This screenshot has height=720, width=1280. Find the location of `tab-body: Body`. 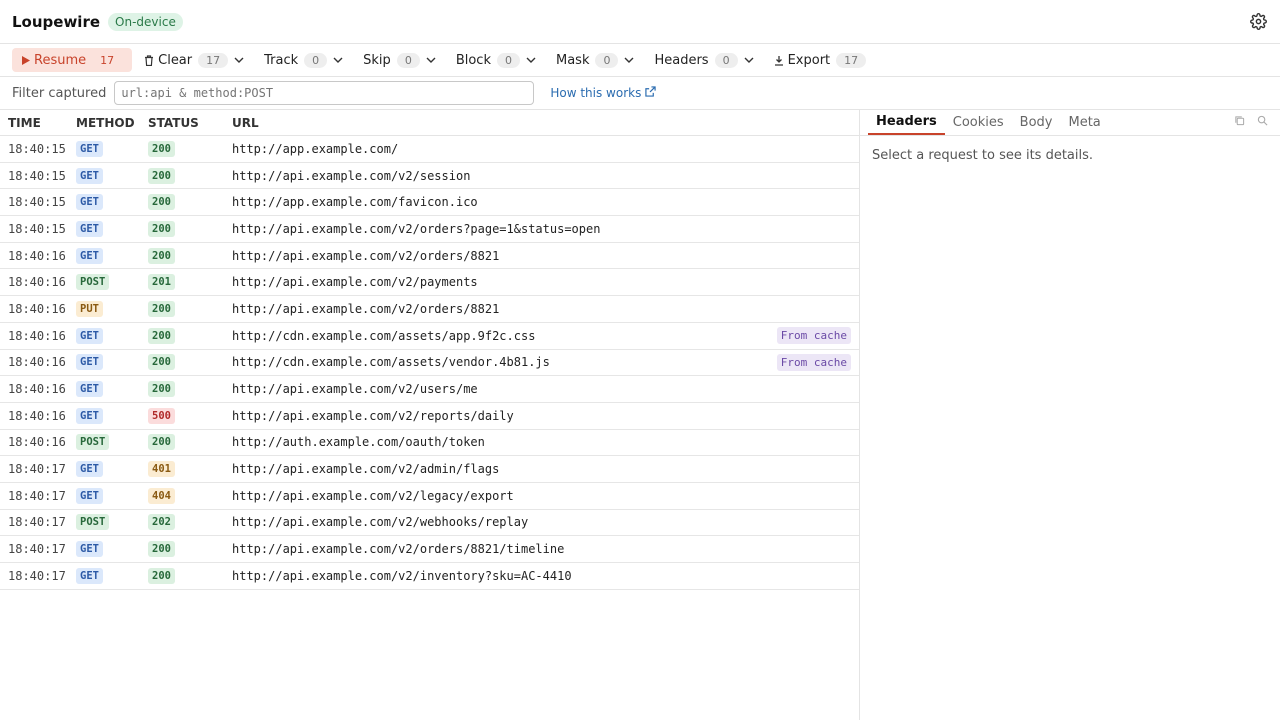

tab-body: Body is located at coordinates (1036, 122).